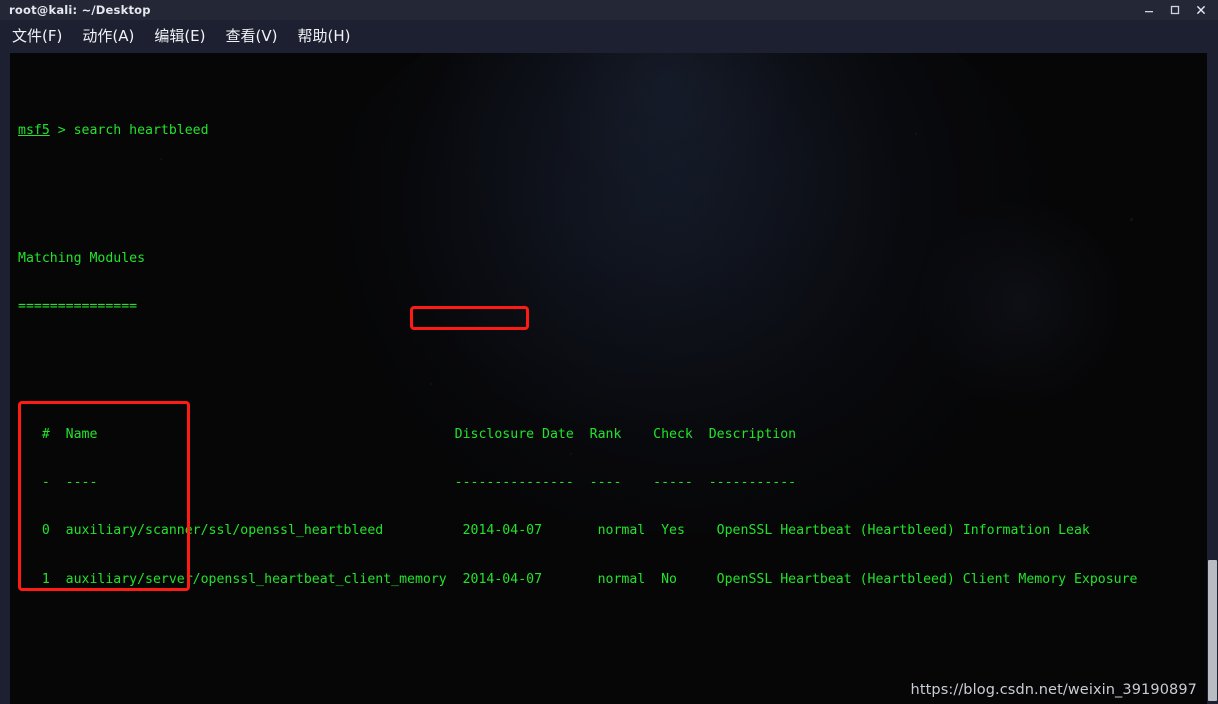  What do you see at coordinates (1201, 10) in the screenshot?
I see `close-button` at bounding box center [1201, 10].